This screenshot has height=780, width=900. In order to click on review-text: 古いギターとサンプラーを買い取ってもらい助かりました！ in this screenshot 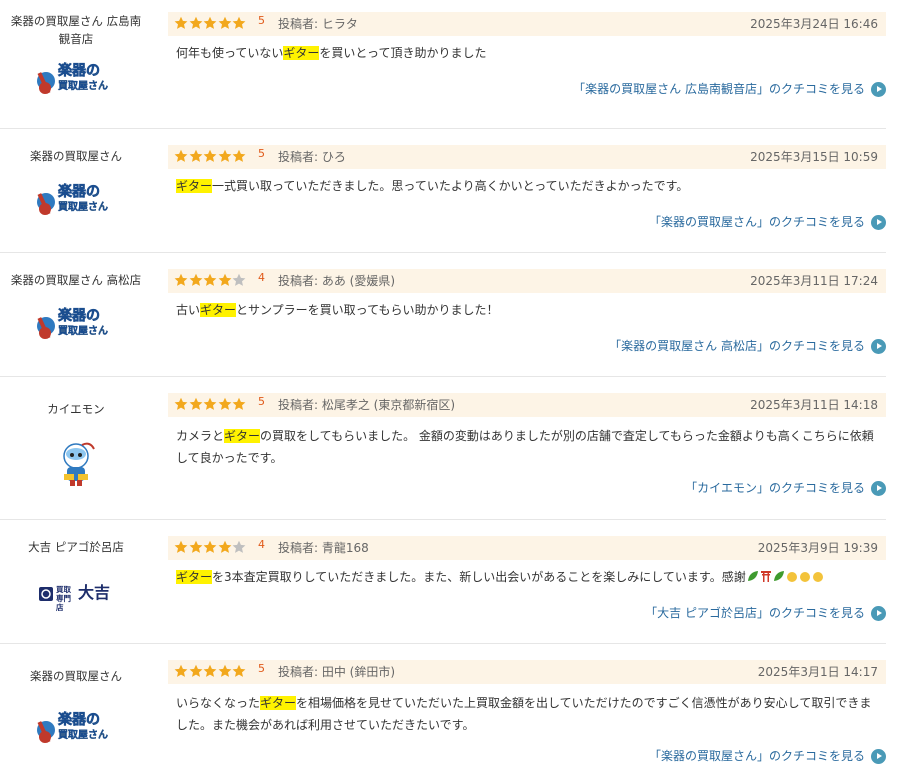, I will do `click(527, 310)`.